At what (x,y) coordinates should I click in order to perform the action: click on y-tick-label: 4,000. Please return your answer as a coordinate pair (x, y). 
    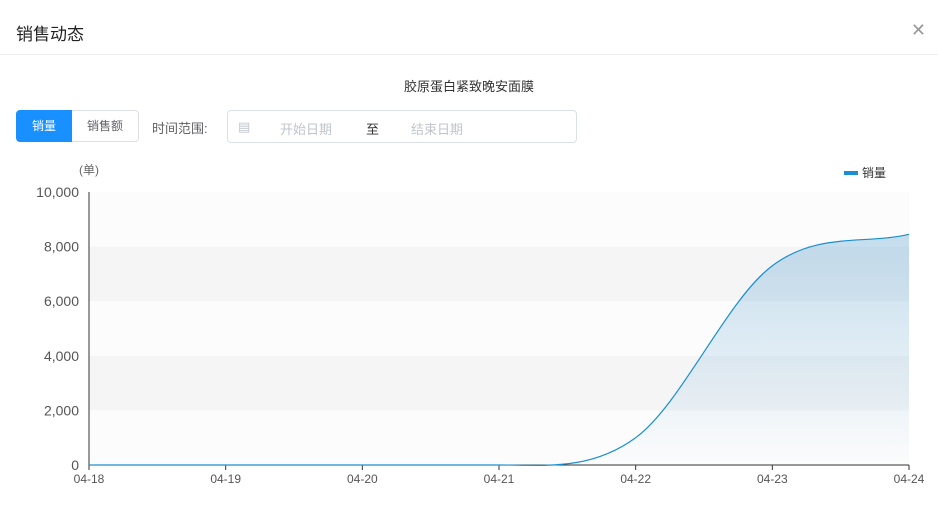
    Looking at the image, I should click on (61, 356).